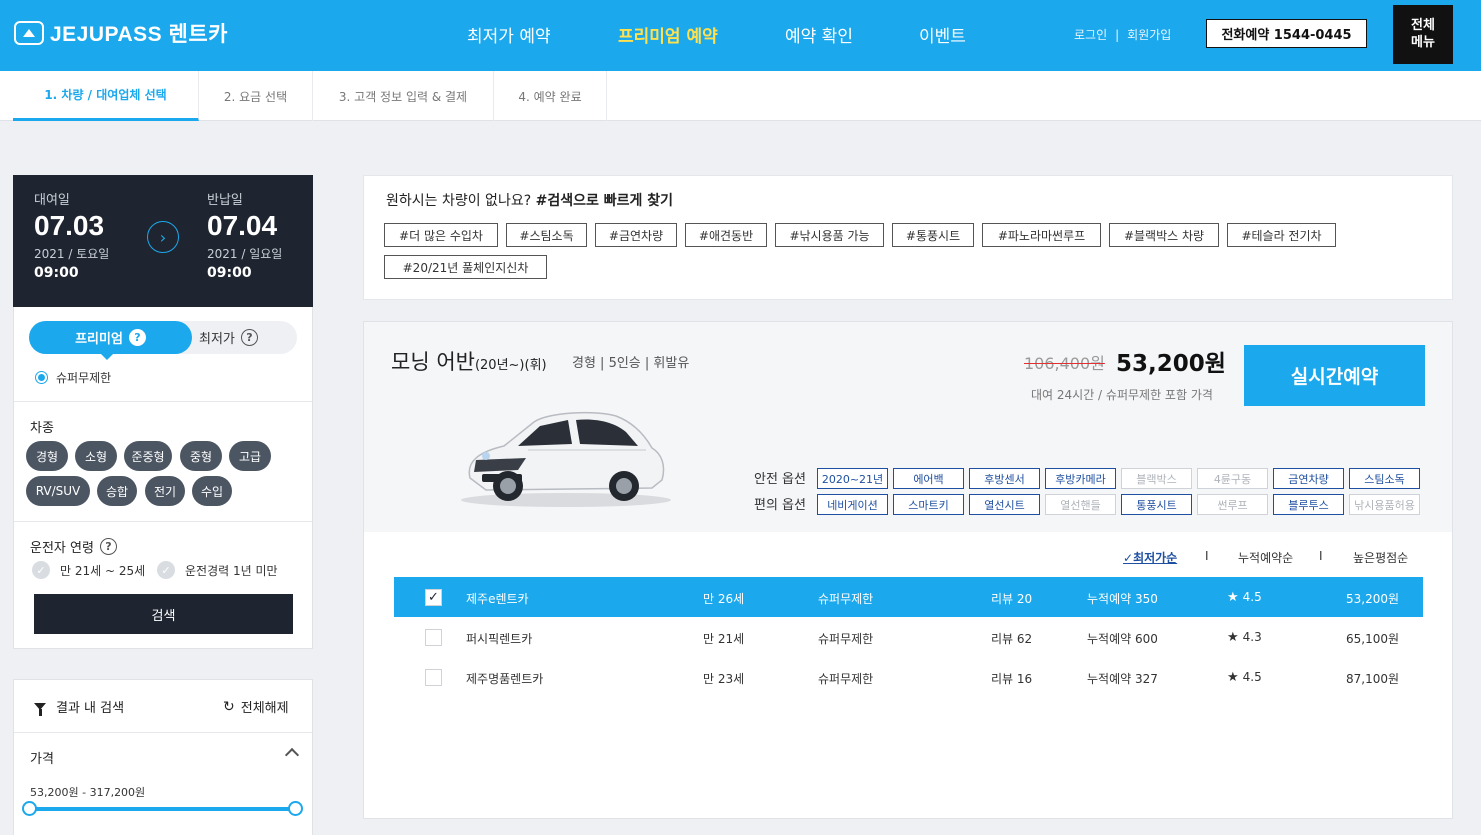 The height and width of the screenshot is (835, 1481). Describe the element at coordinates (231, 570) in the screenshot. I see `experience-option-label: 운전경력 1년 미만` at that location.